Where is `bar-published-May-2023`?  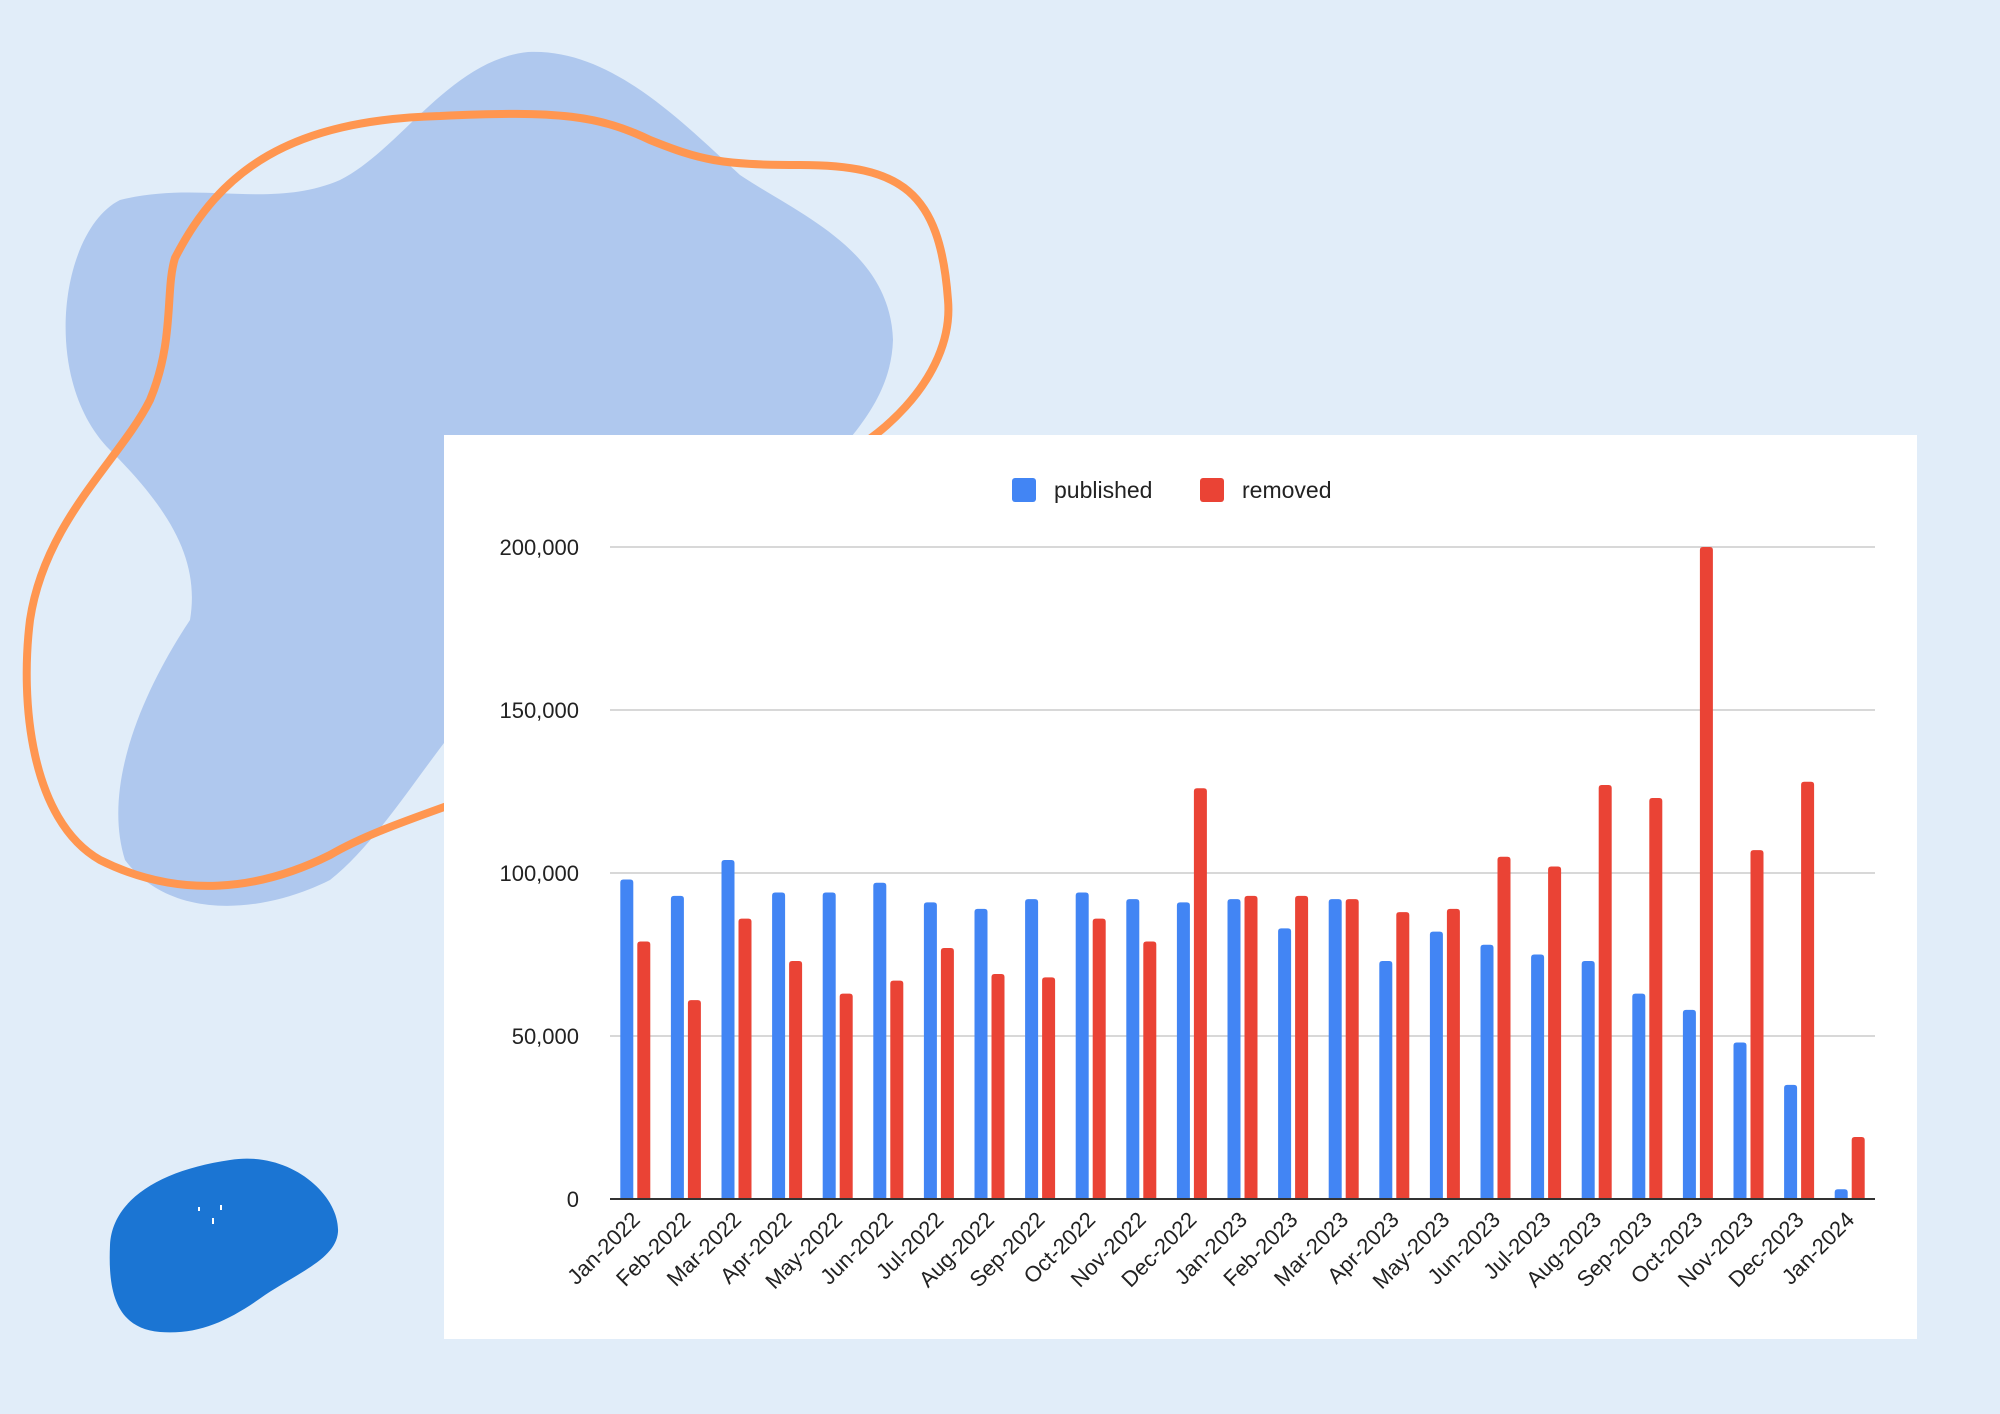 bar-published-May-2023 is located at coordinates (1436, 1065).